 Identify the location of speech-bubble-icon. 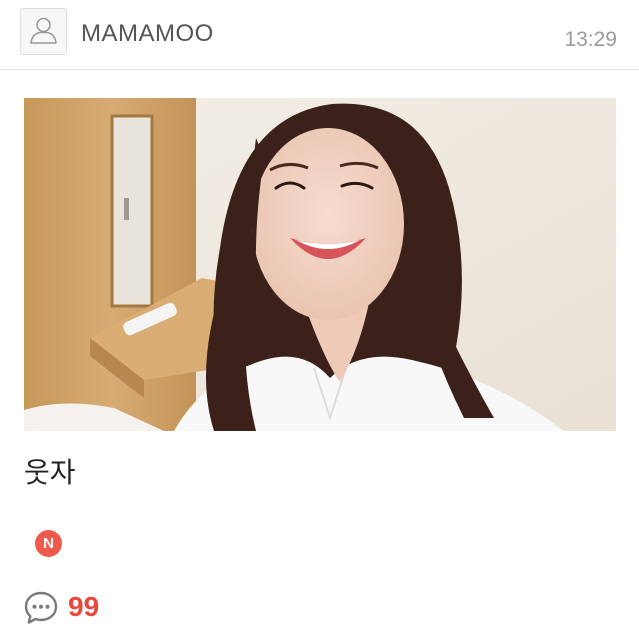
(41, 608).